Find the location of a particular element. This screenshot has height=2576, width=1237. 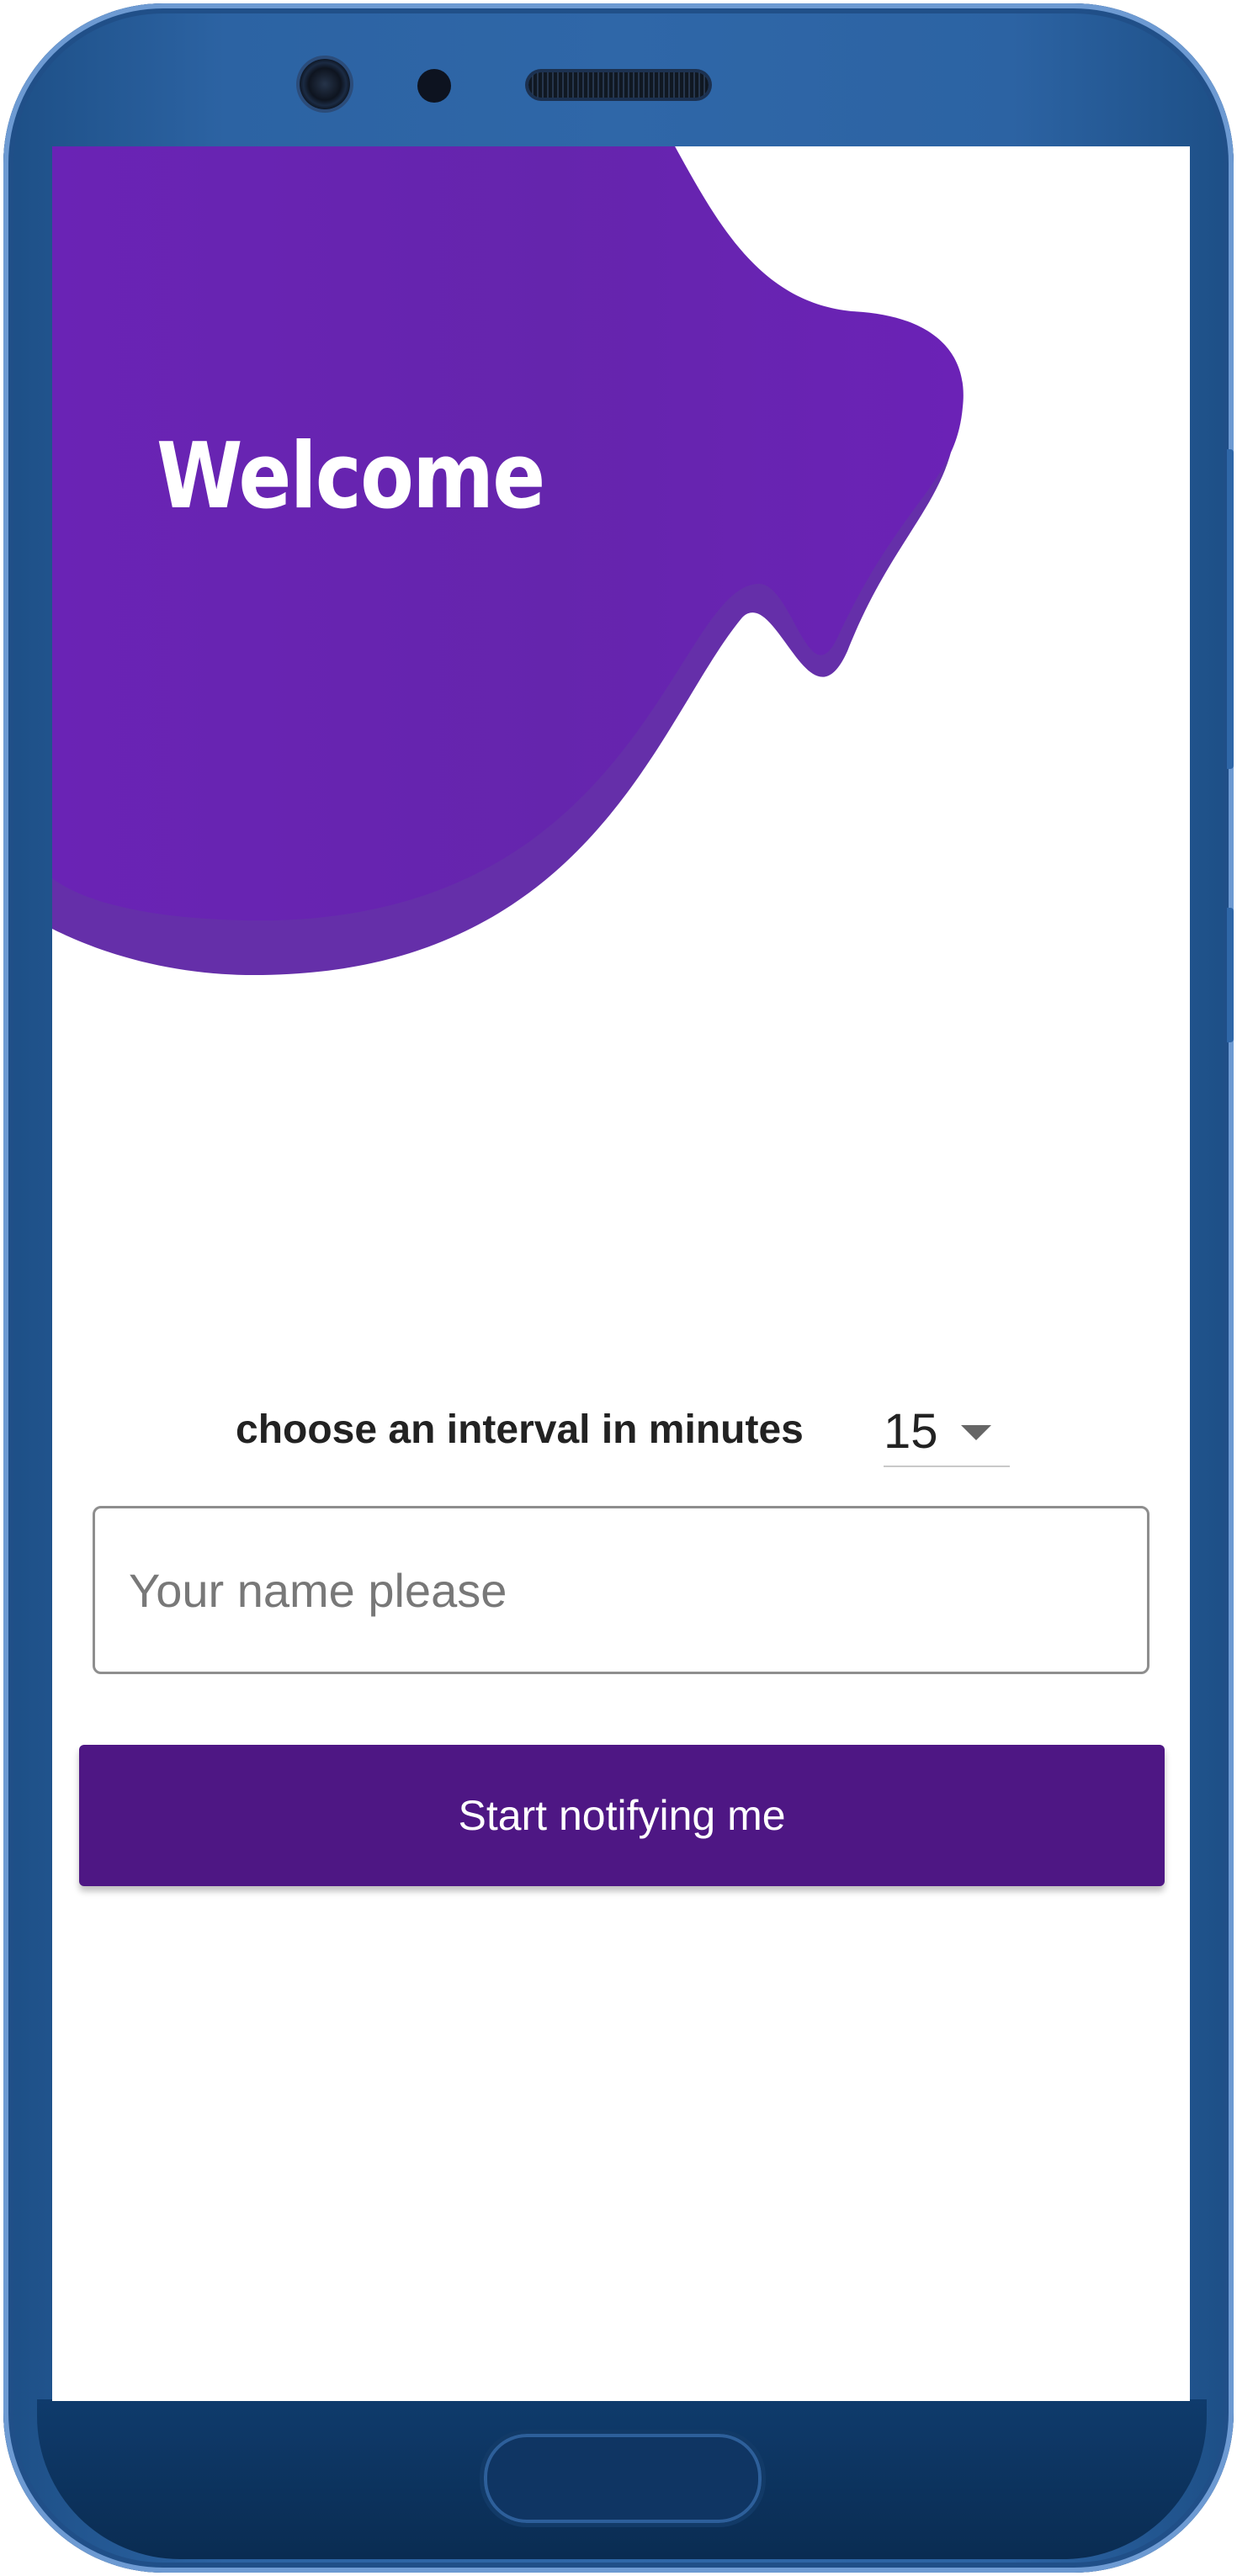

interval-row: choose an interval in minutes 15 is located at coordinates (621, 1425).